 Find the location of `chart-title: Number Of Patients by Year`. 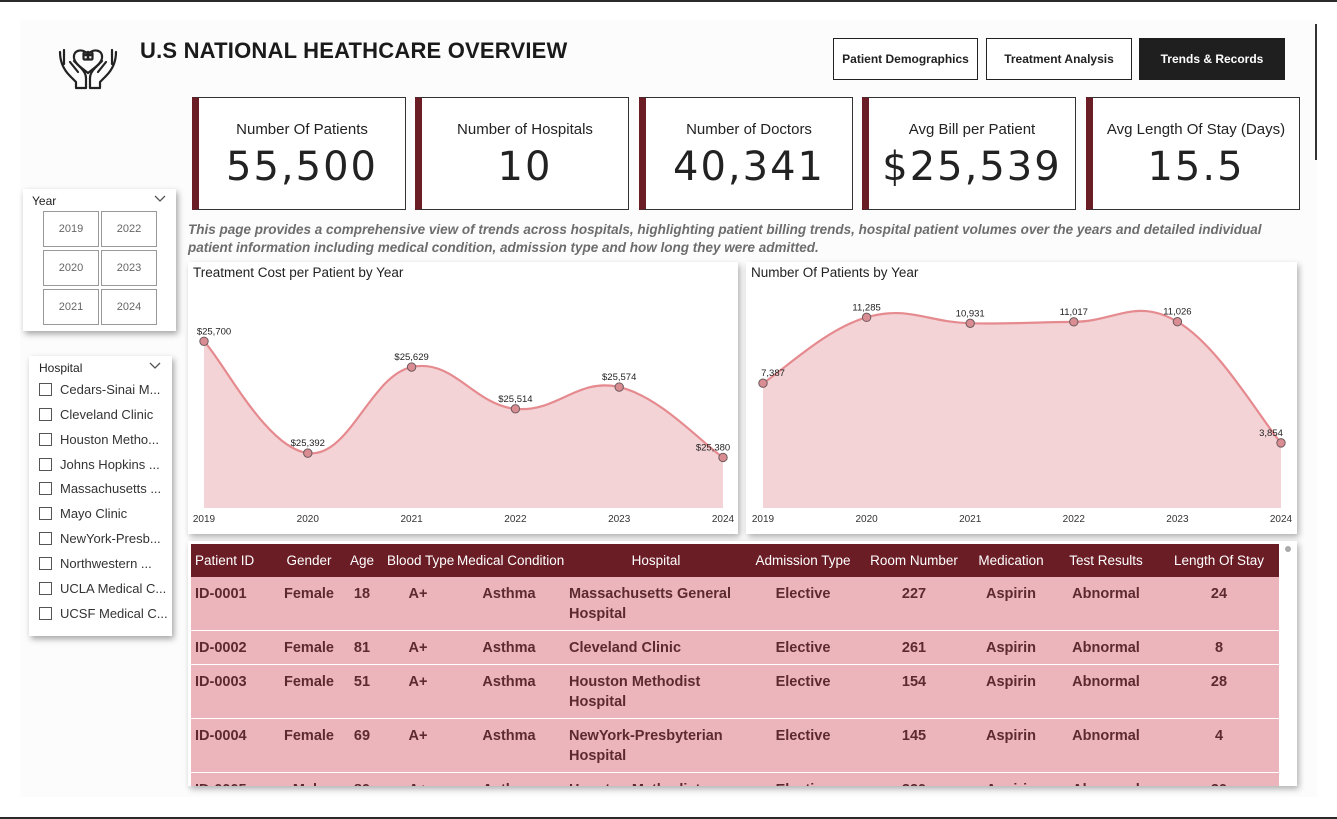

chart-title: Number Of Patients by Year is located at coordinates (835, 272).